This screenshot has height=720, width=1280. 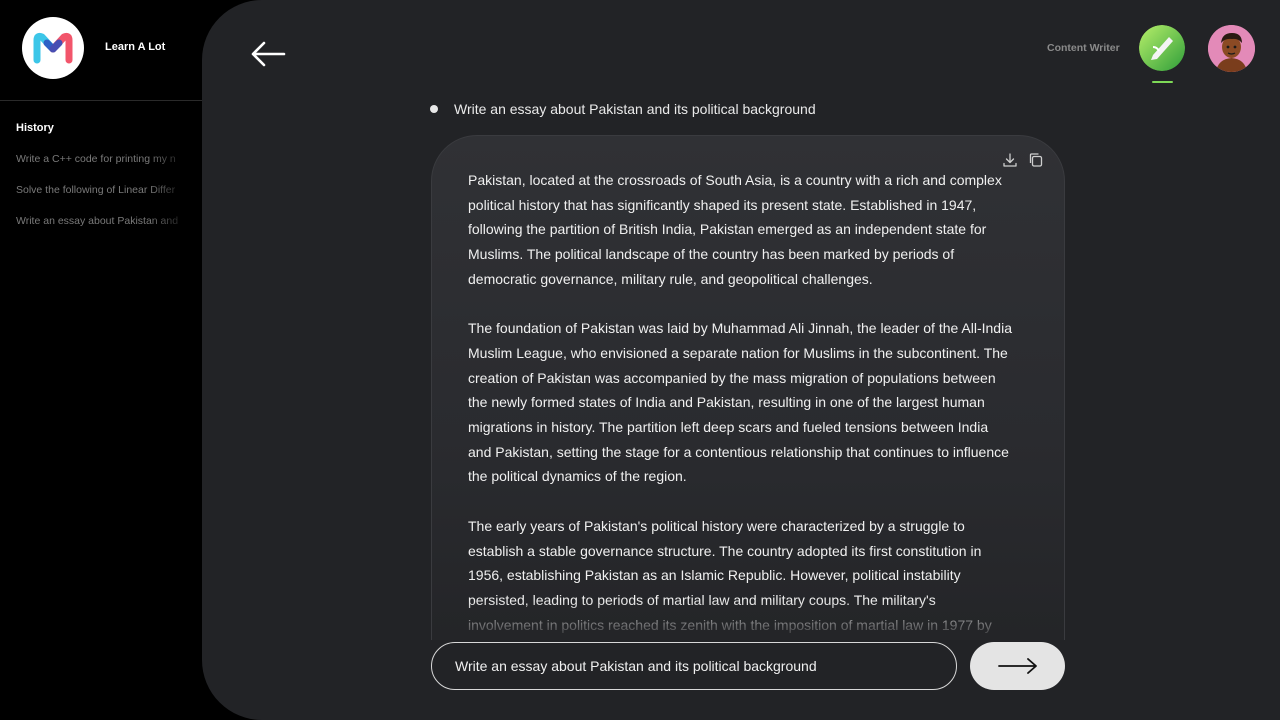 What do you see at coordinates (1083, 48) in the screenshot?
I see `role-label: Content Writer` at bounding box center [1083, 48].